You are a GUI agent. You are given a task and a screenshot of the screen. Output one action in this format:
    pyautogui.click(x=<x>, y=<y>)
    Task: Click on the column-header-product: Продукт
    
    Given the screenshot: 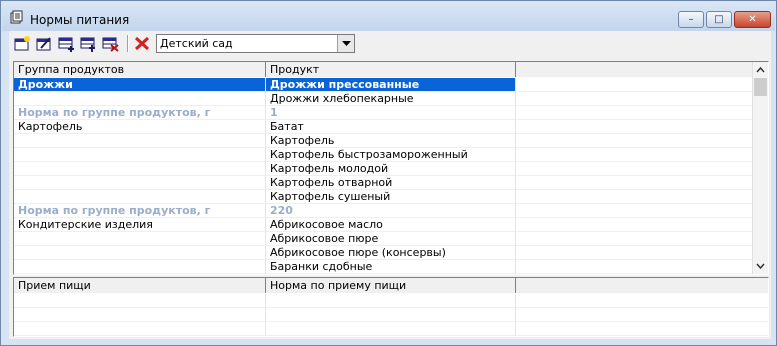 What is the action you would take?
    pyautogui.click(x=391, y=69)
    